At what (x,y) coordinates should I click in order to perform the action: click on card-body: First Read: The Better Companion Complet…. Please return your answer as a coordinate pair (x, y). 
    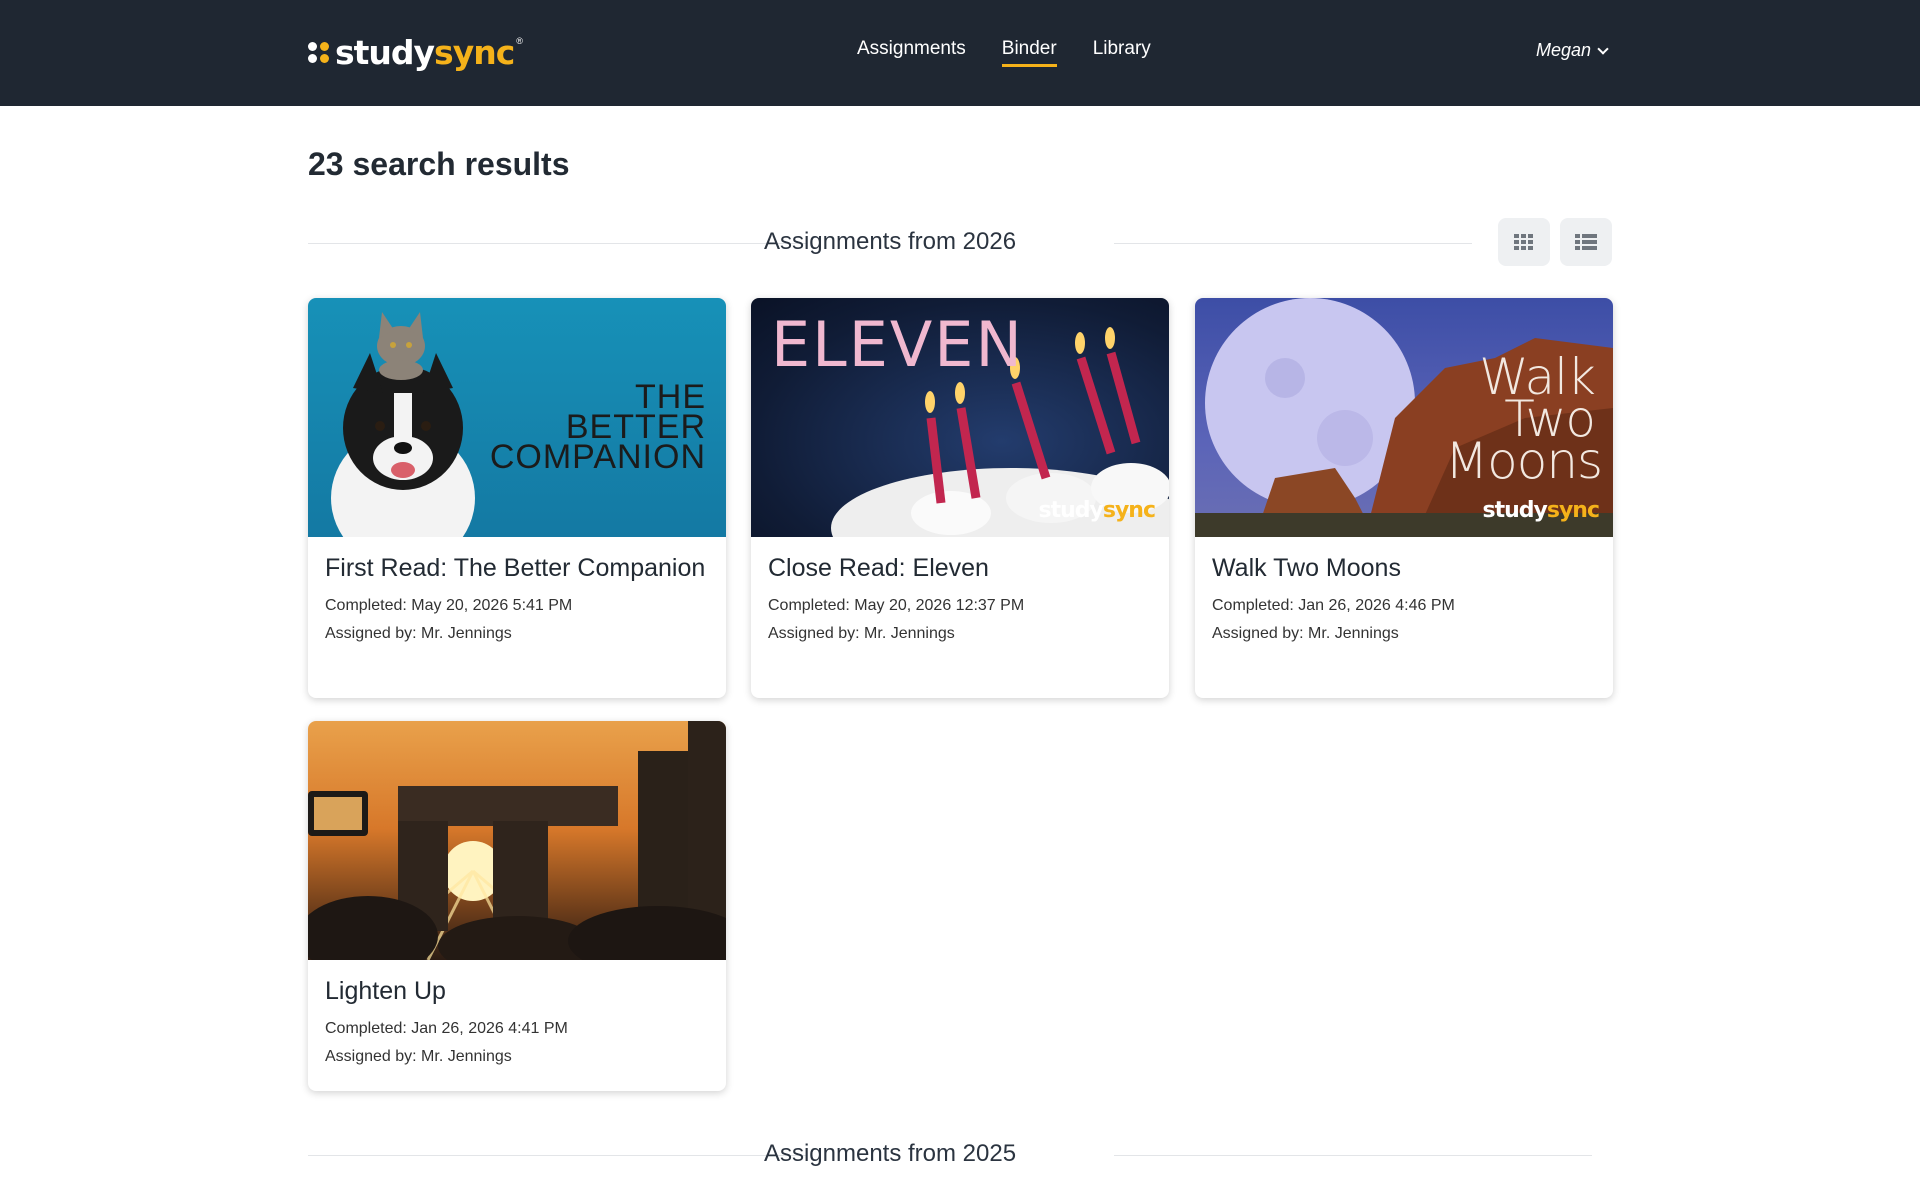
    Looking at the image, I should click on (517, 602).